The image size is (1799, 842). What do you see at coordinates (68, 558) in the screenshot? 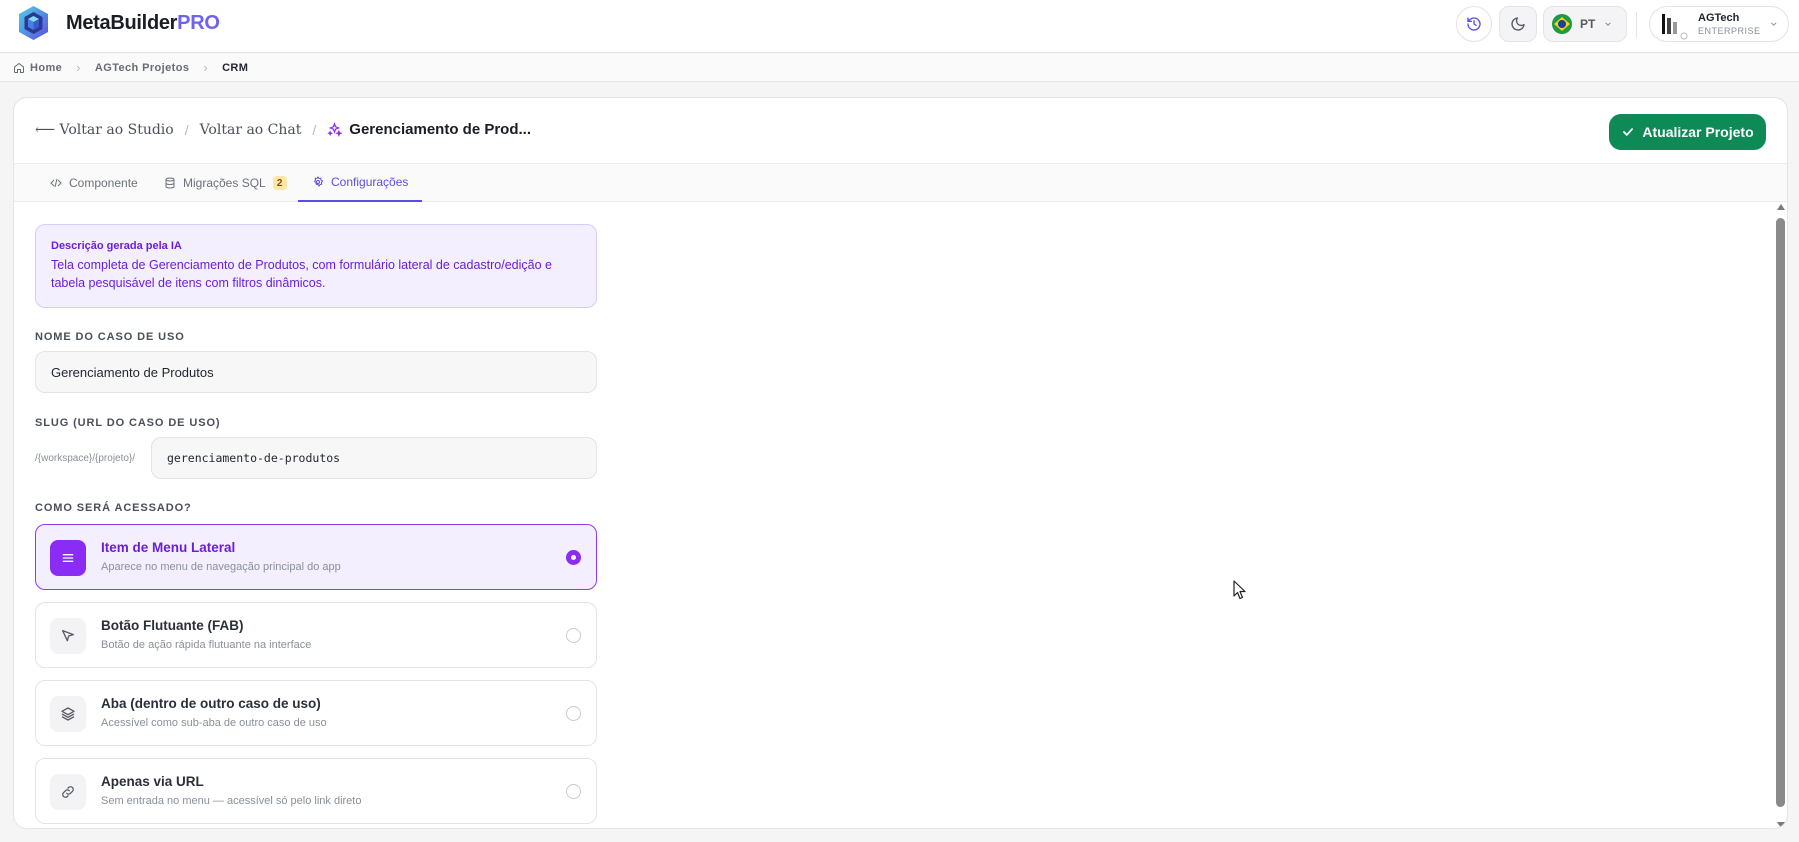
I see `menu-icon` at bounding box center [68, 558].